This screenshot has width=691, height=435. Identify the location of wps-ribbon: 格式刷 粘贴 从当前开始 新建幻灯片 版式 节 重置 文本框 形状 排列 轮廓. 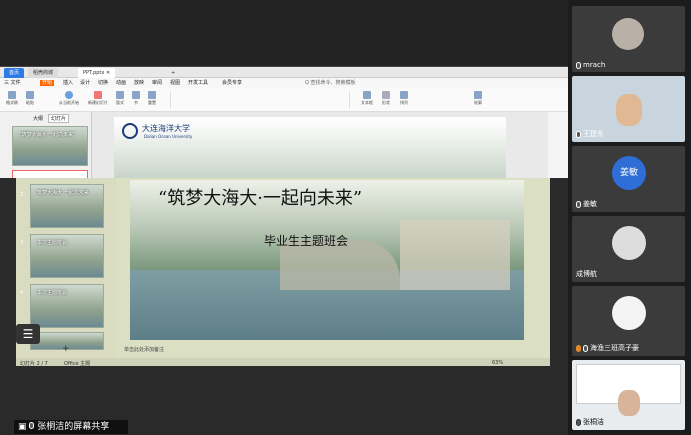
(284, 100).